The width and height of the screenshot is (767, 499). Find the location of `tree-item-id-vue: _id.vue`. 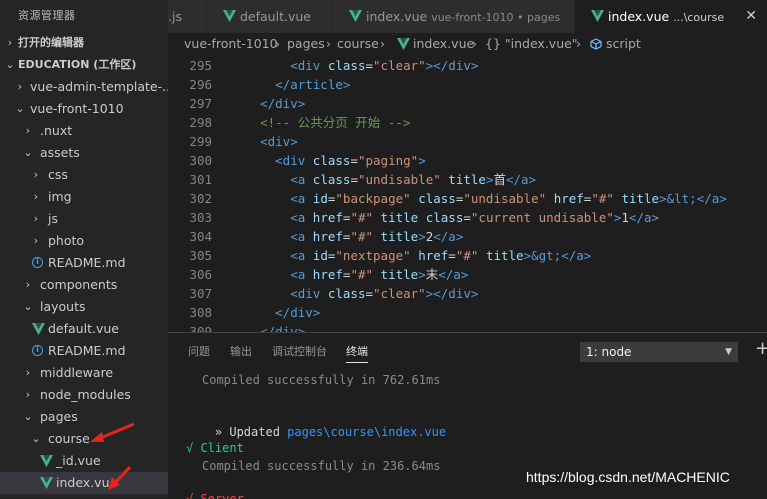

tree-item-id-vue: _id.vue is located at coordinates (84, 461).